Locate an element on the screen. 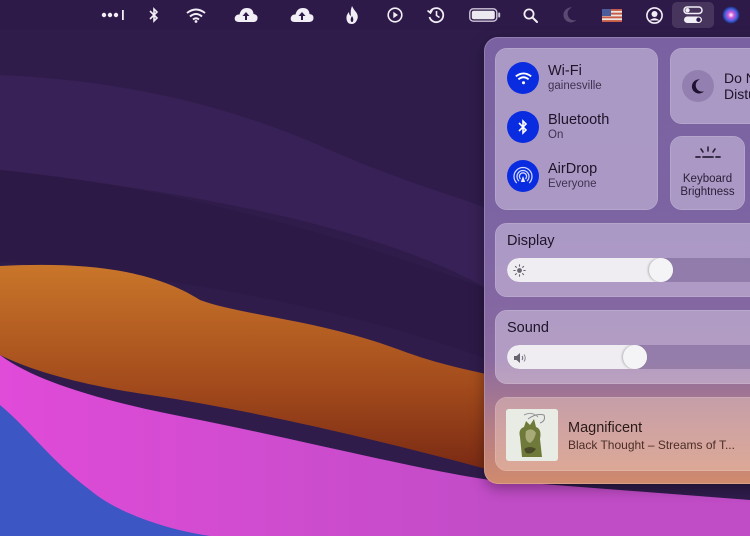 The height and width of the screenshot is (536, 750). keyboard-brightness-label: Keyboard Brightness is located at coordinates (707, 185).